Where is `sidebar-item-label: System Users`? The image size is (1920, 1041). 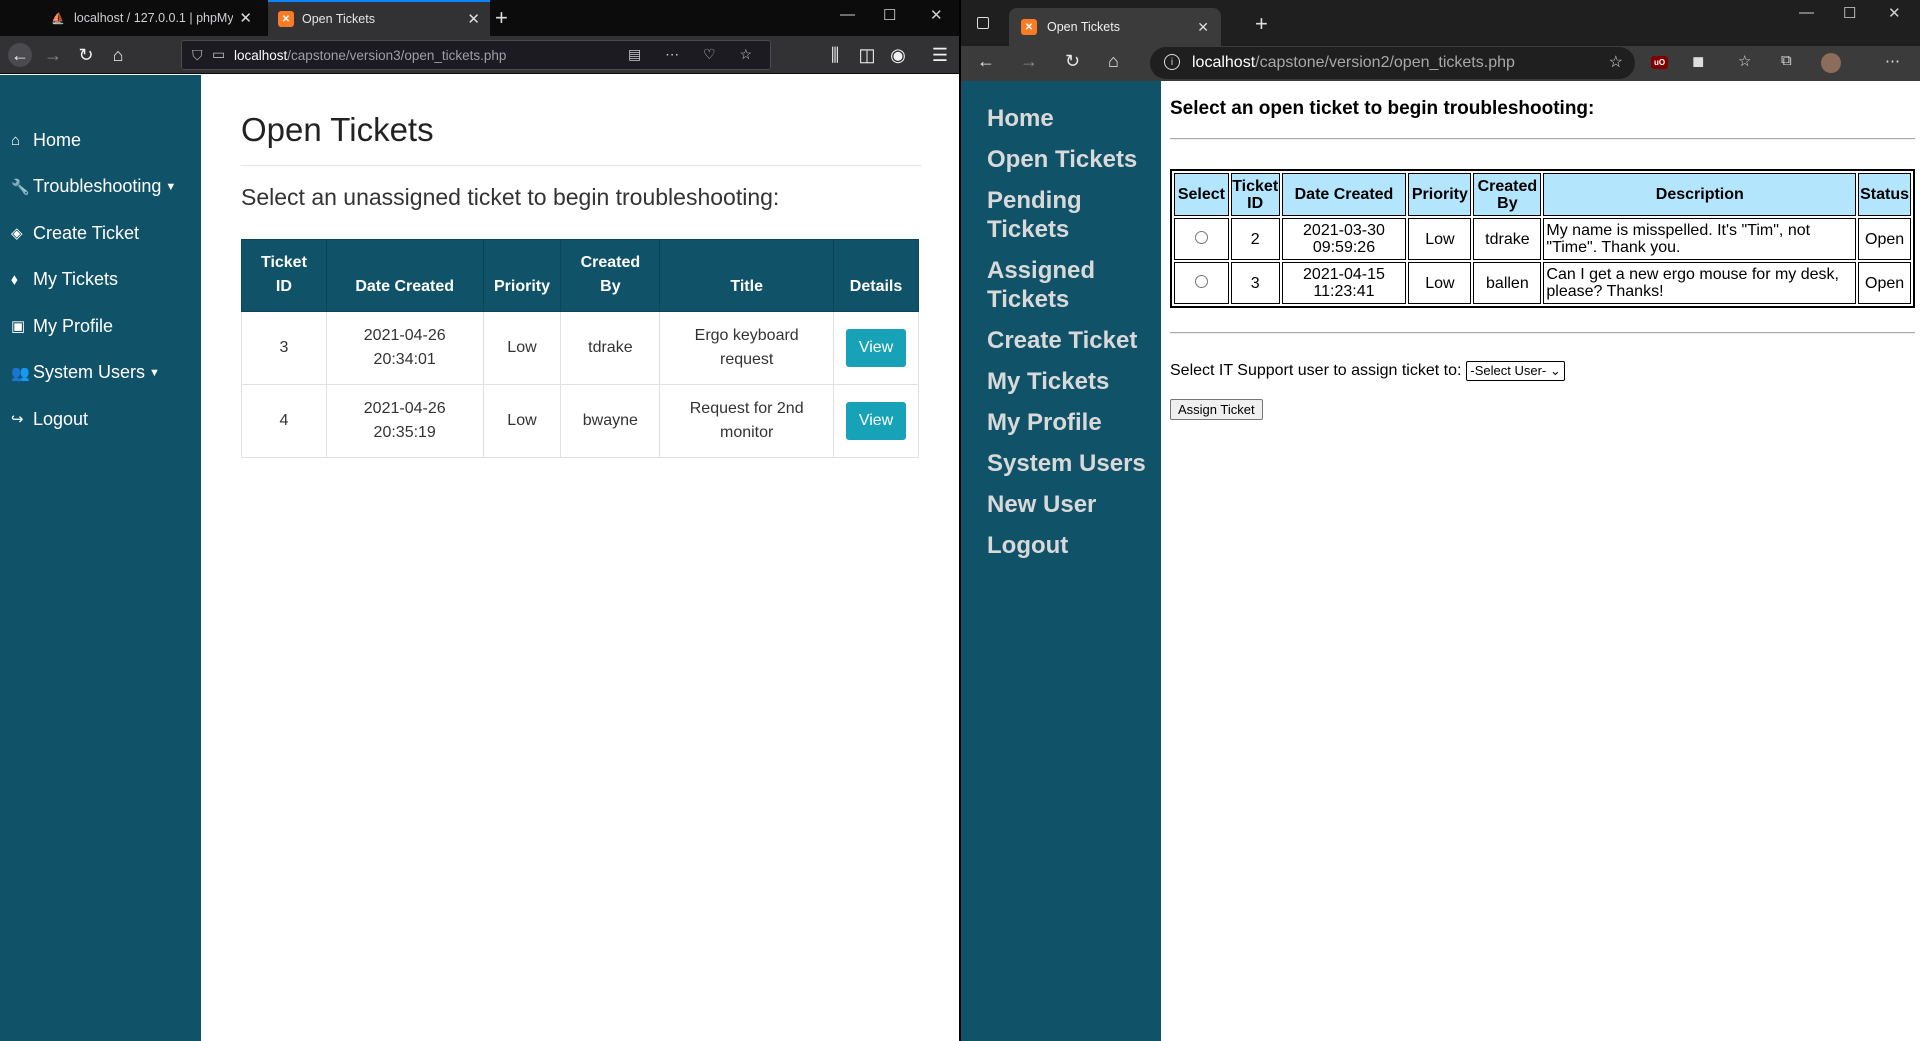
sidebar-item-label: System Users is located at coordinates (89, 372).